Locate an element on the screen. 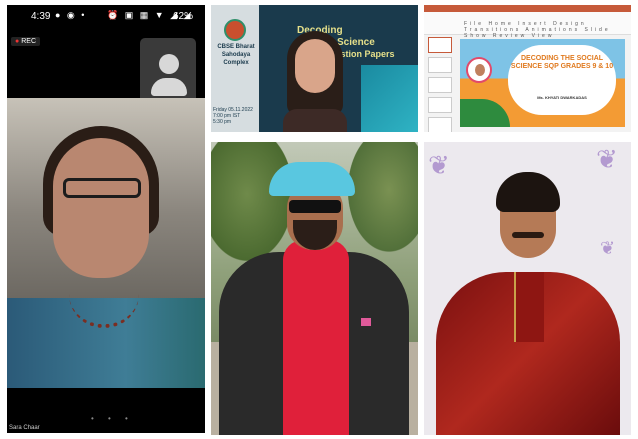  avatar-body-icon is located at coordinates (169, 87).